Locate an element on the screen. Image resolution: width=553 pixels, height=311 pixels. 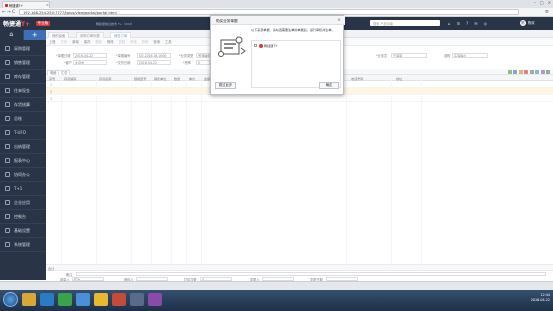
back-icon: ← is located at coordinates (4, 12).